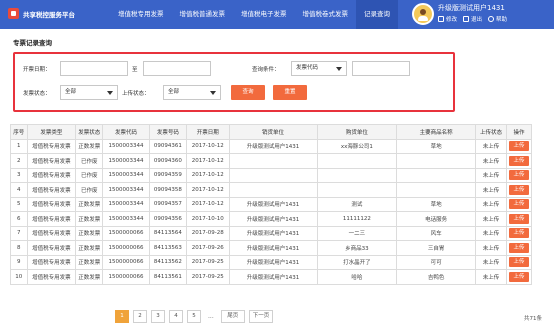 This screenshot has height=332, width=554. What do you see at coordinates (232, 316) in the screenshot?
I see `last-page-button: 尾页` at bounding box center [232, 316].